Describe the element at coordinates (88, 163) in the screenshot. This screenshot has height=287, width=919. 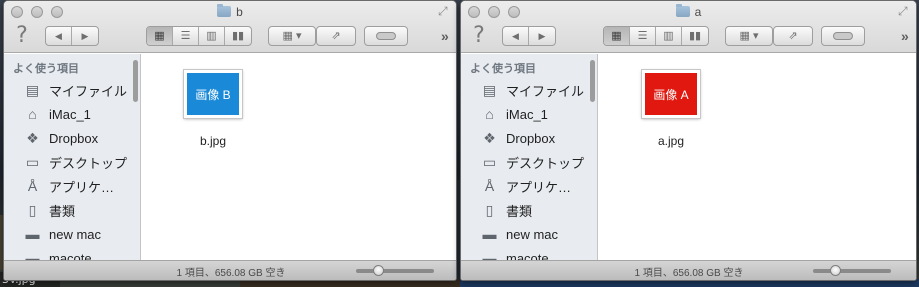
I see `sidebar-item-label: デスクトップ` at that location.